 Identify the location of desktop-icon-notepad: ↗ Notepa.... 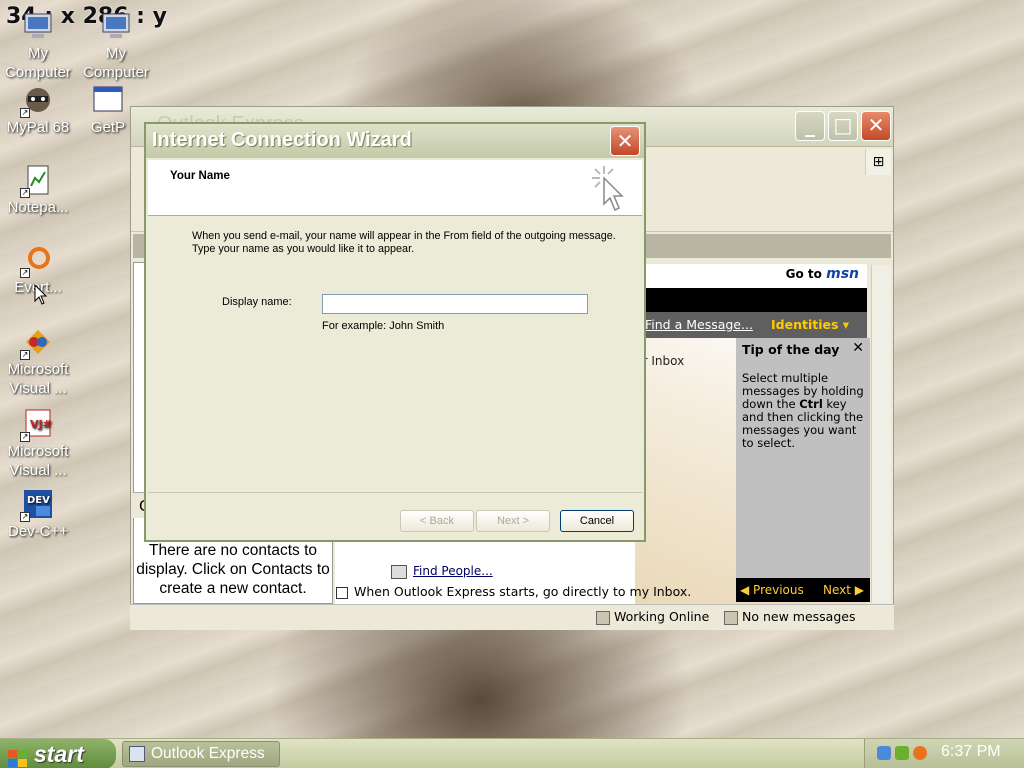
(38, 190).